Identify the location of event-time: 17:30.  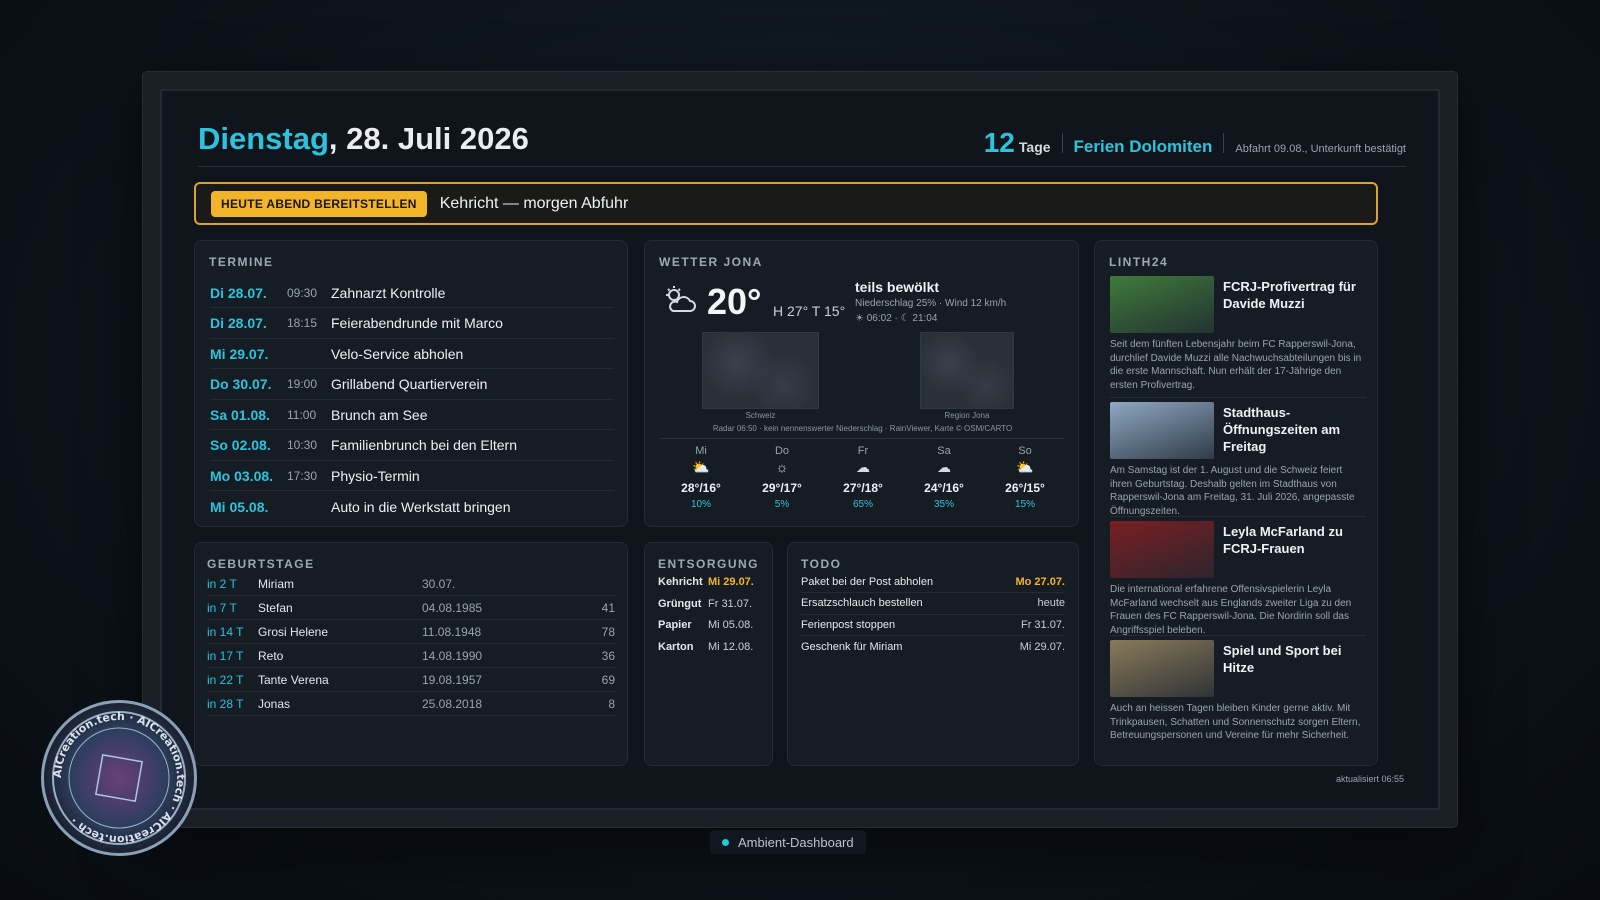
(302, 475).